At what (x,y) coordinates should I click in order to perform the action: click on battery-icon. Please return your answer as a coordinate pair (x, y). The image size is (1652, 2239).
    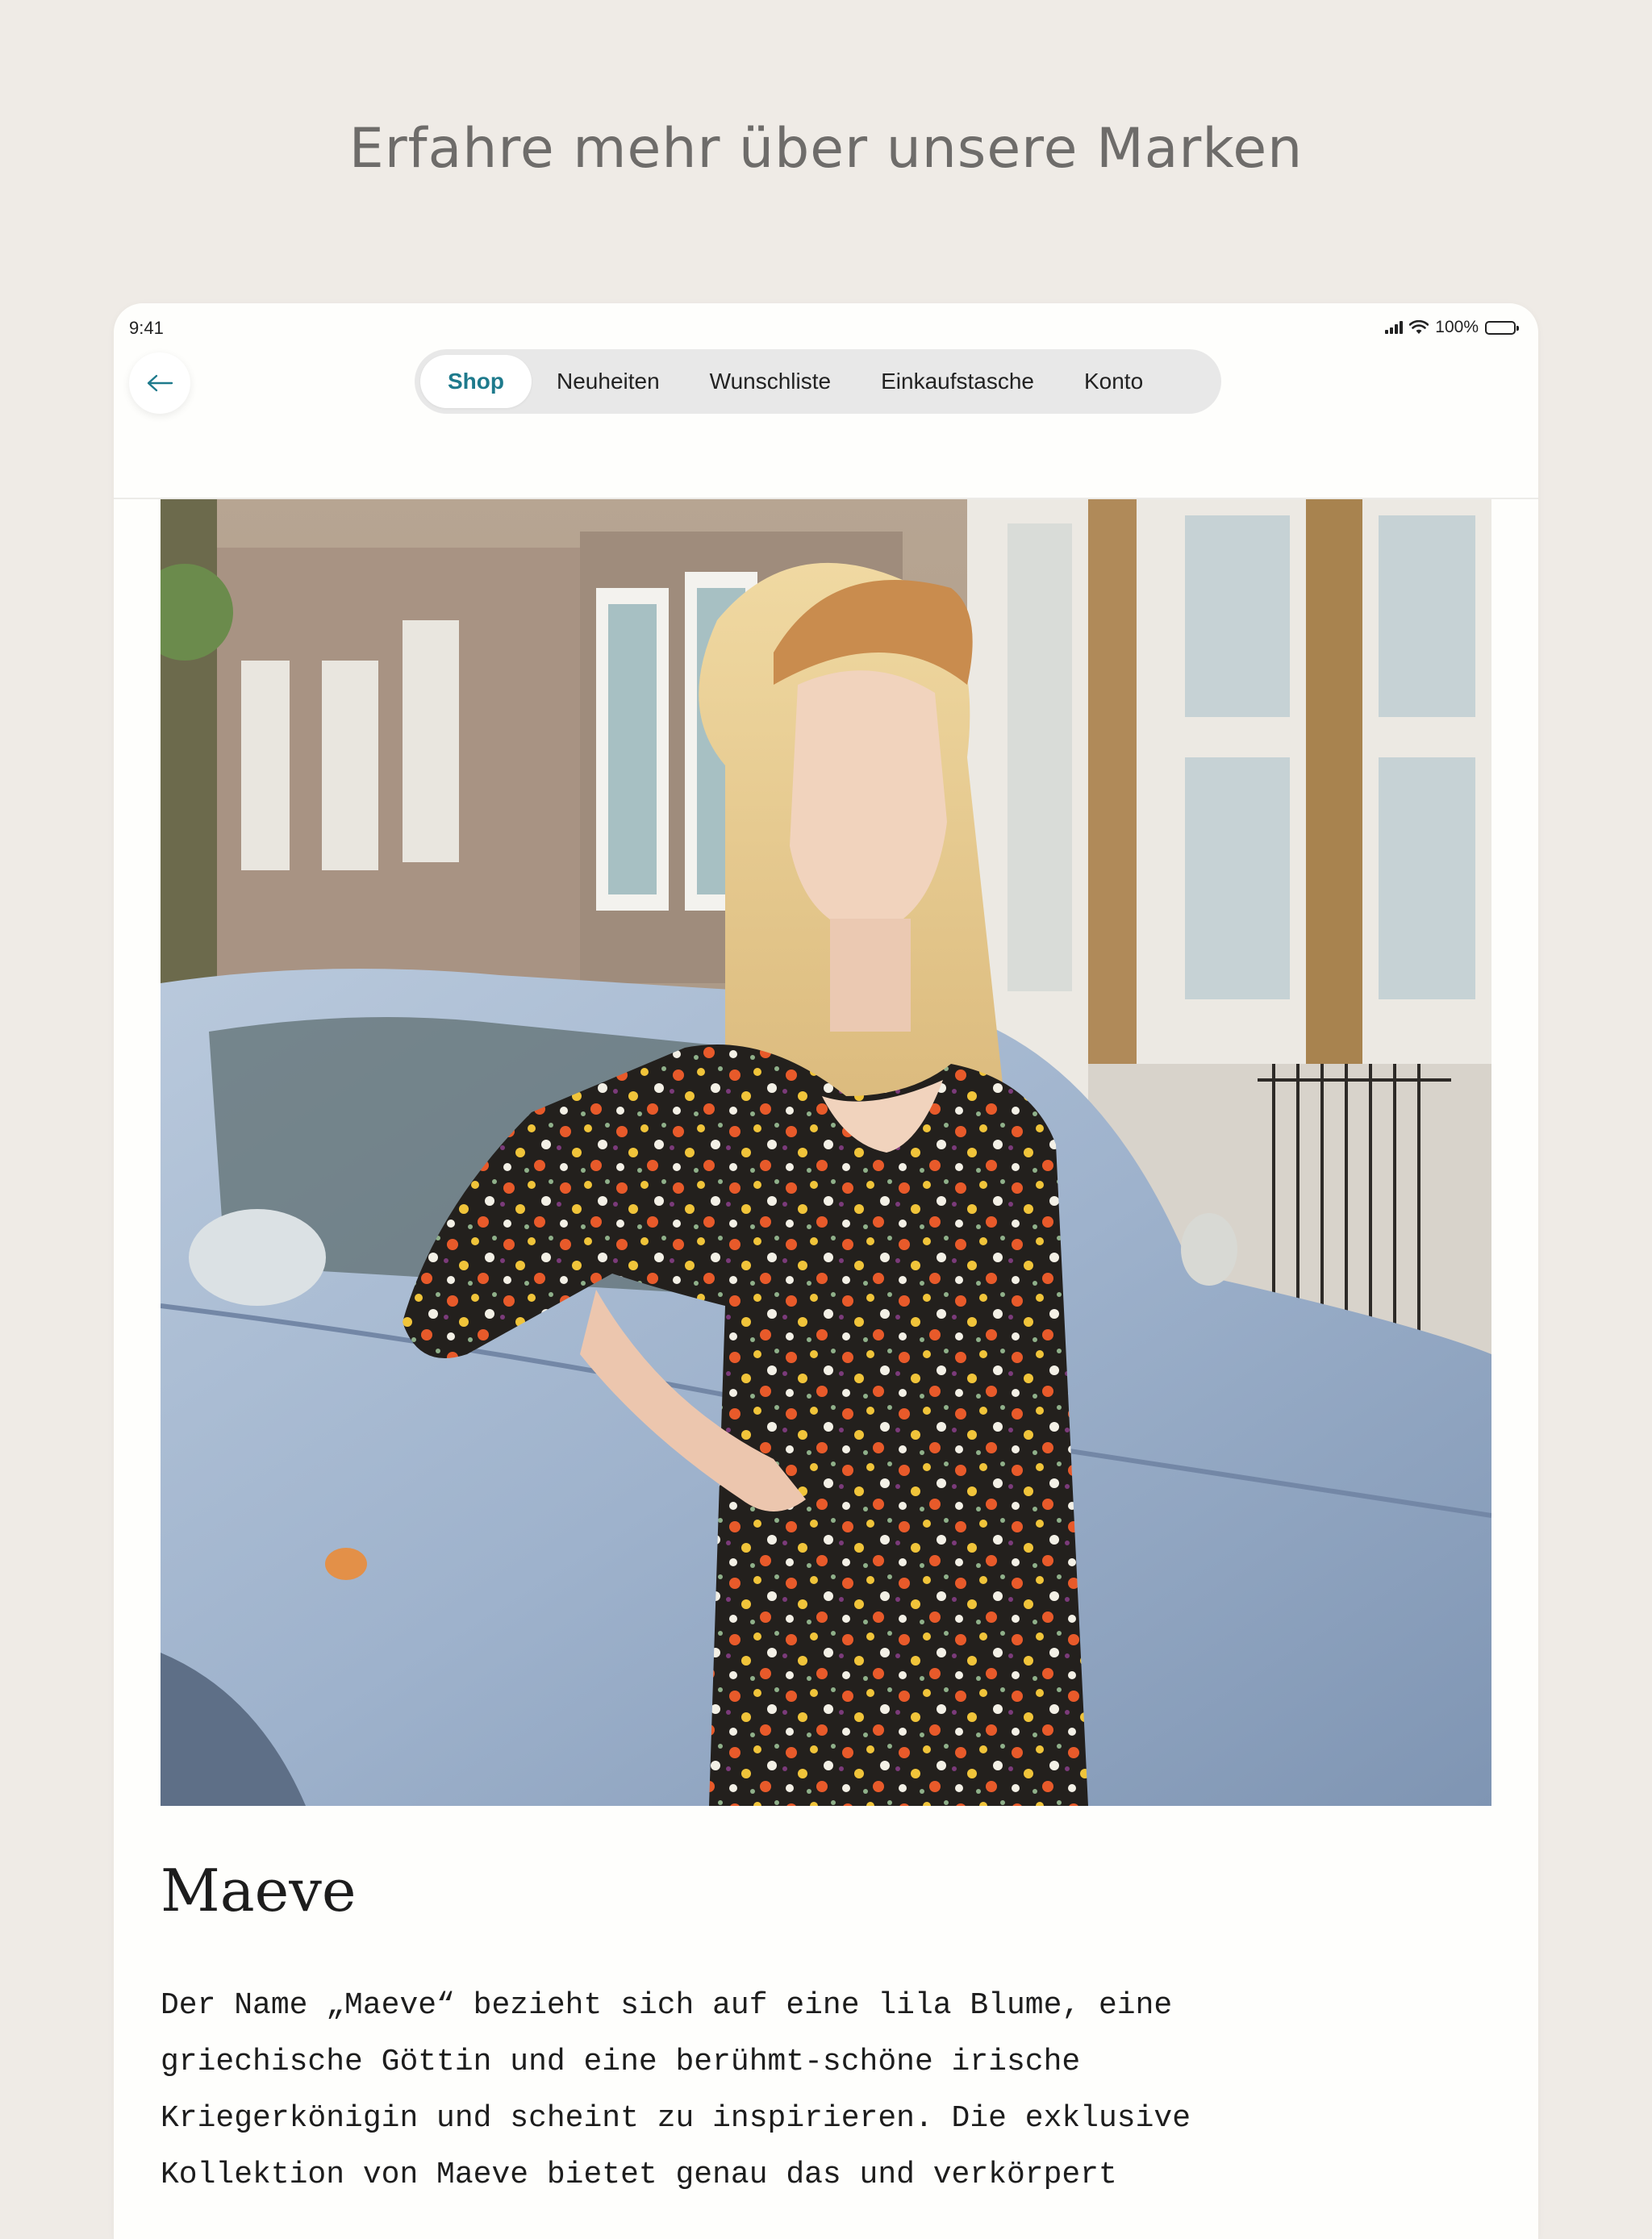
    Looking at the image, I should click on (1502, 327).